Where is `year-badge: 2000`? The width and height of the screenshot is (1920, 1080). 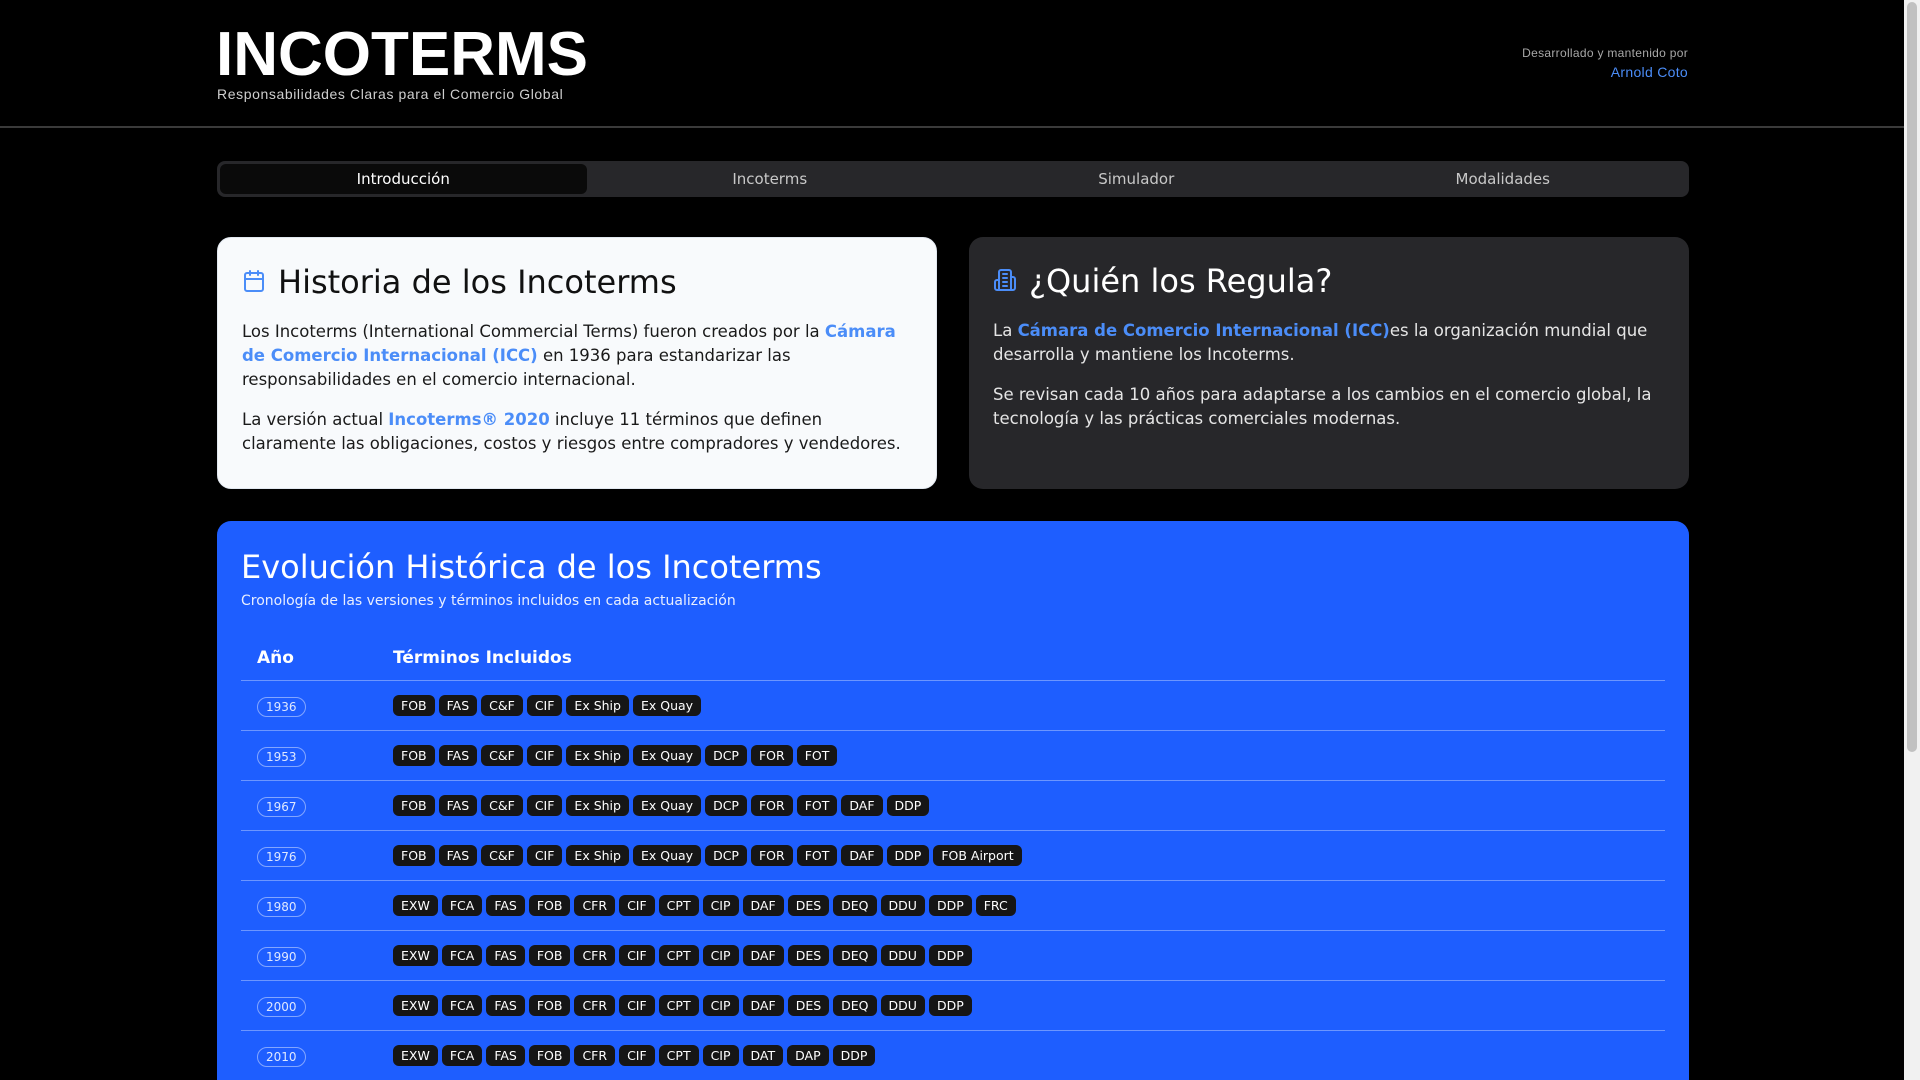 year-badge: 2000 is located at coordinates (281, 1006).